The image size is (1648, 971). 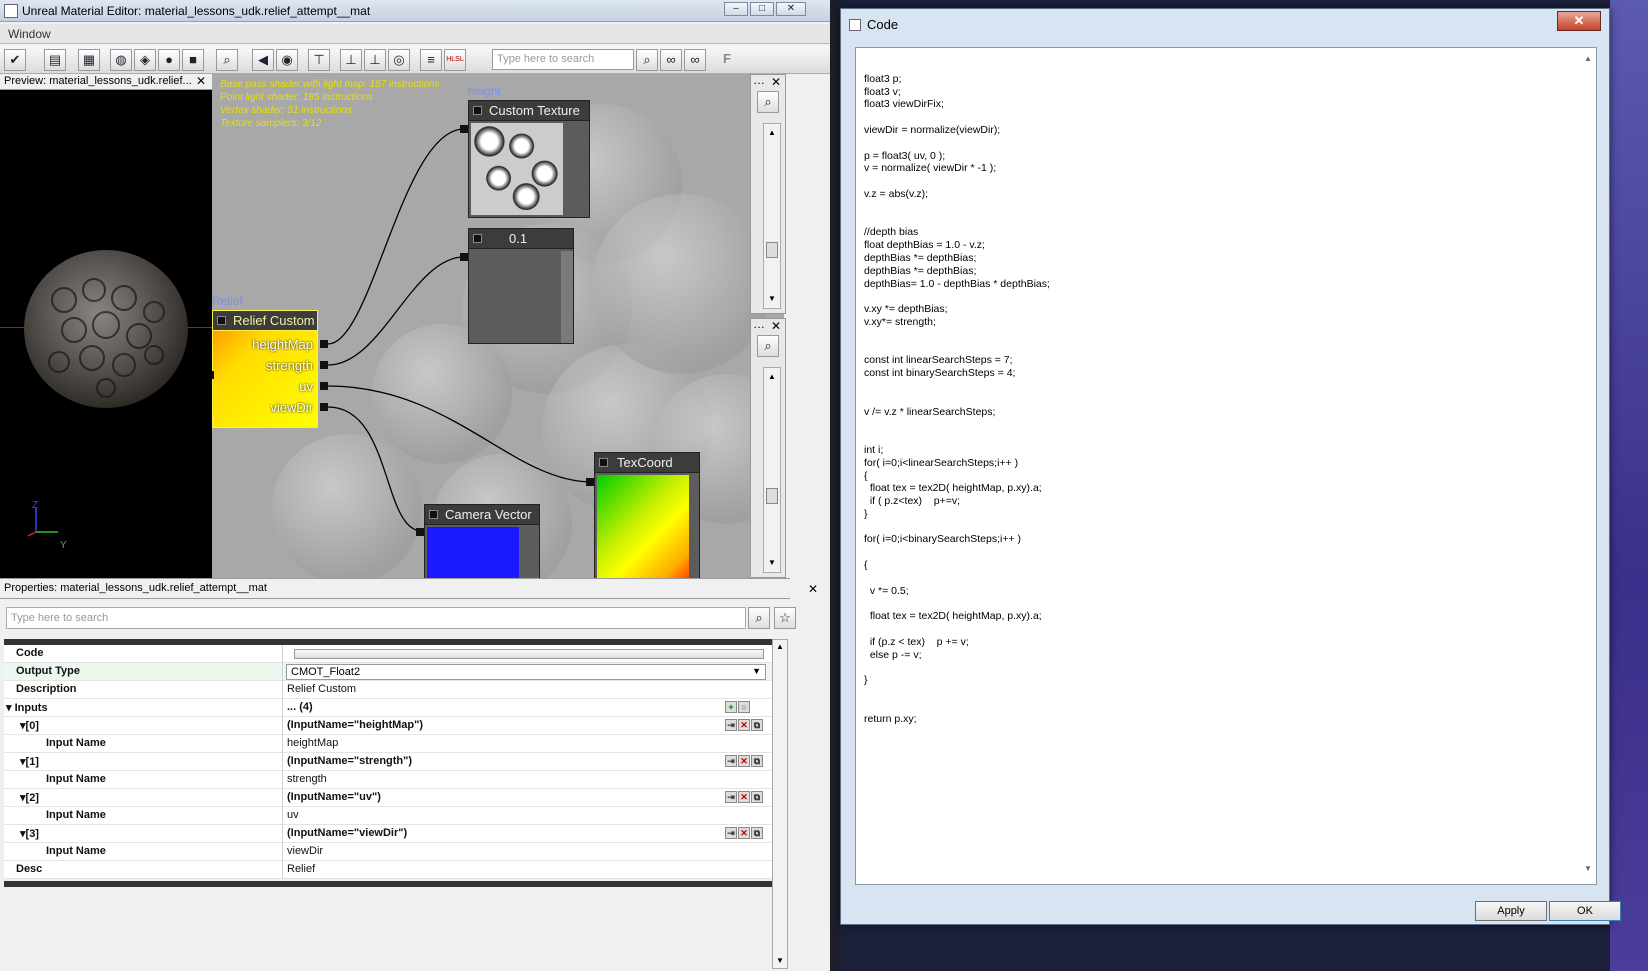 I want to click on delete-icon: ✕, so click(x=744, y=725).